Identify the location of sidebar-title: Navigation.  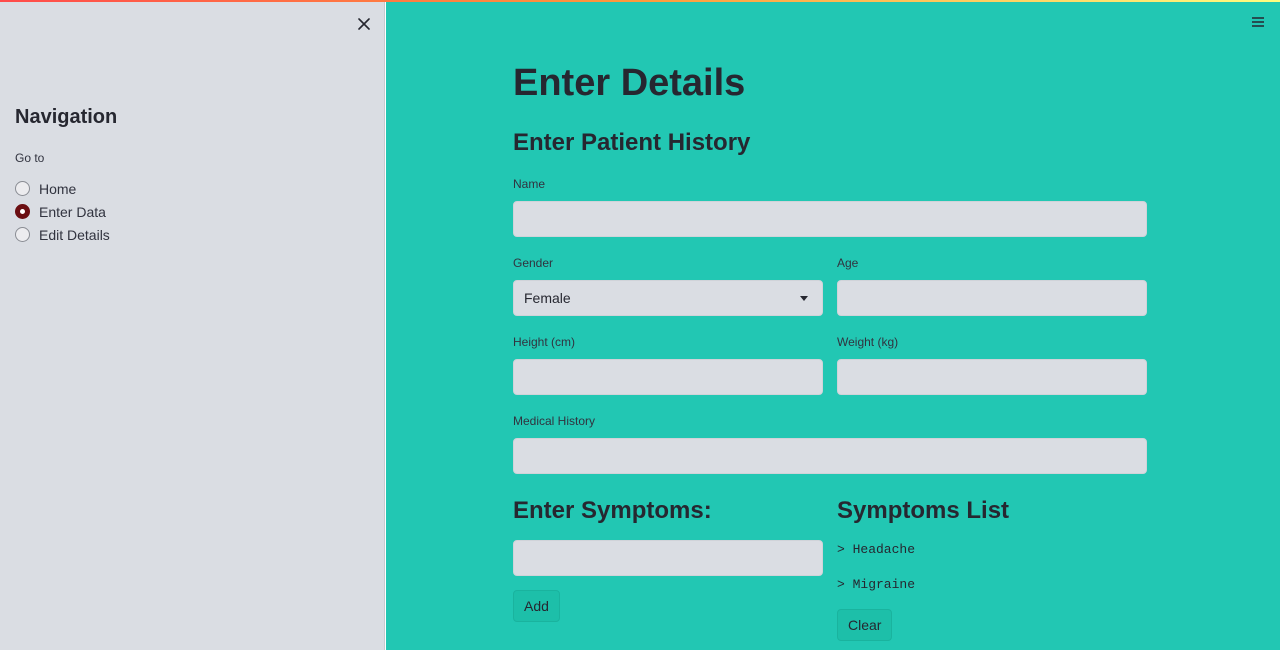
(66, 117).